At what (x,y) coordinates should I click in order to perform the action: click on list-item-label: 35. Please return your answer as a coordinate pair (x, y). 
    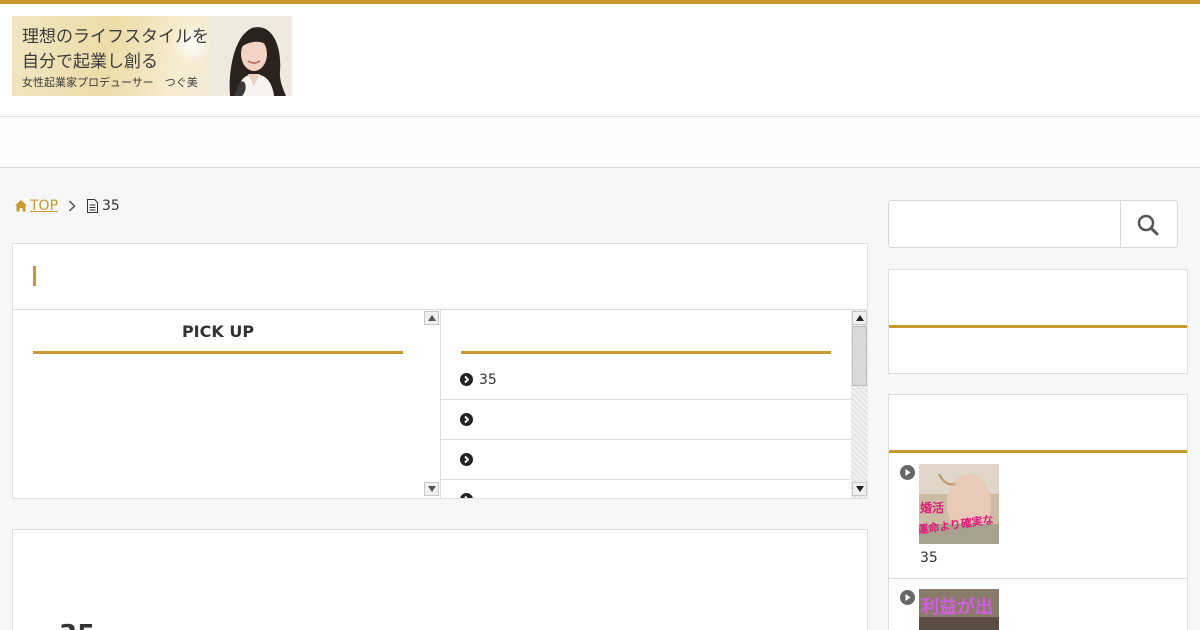
    Looking at the image, I should click on (488, 380).